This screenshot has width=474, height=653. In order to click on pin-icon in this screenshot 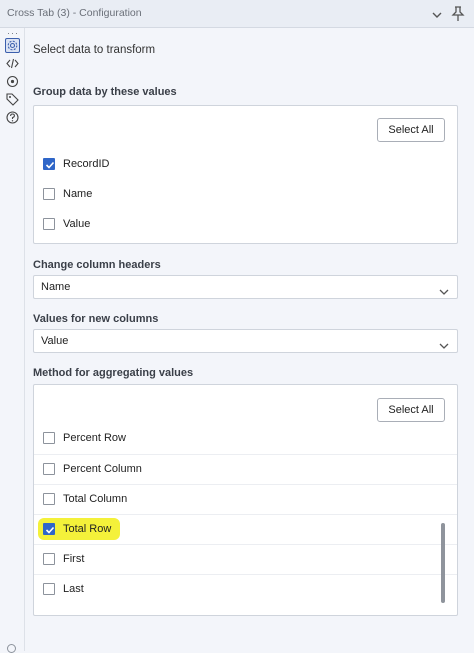, I will do `click(458, 14)`.